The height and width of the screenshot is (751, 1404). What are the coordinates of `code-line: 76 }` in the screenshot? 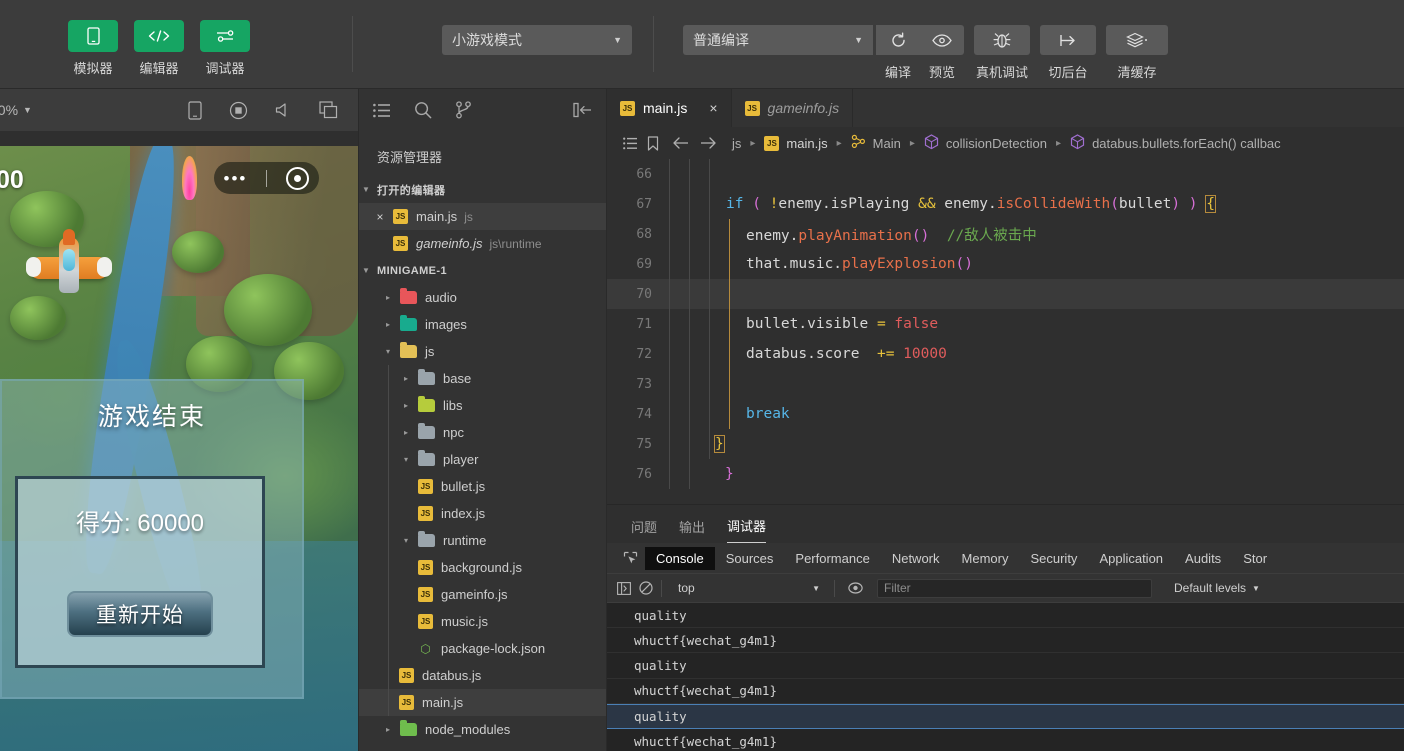 It's located at (1005, 474).